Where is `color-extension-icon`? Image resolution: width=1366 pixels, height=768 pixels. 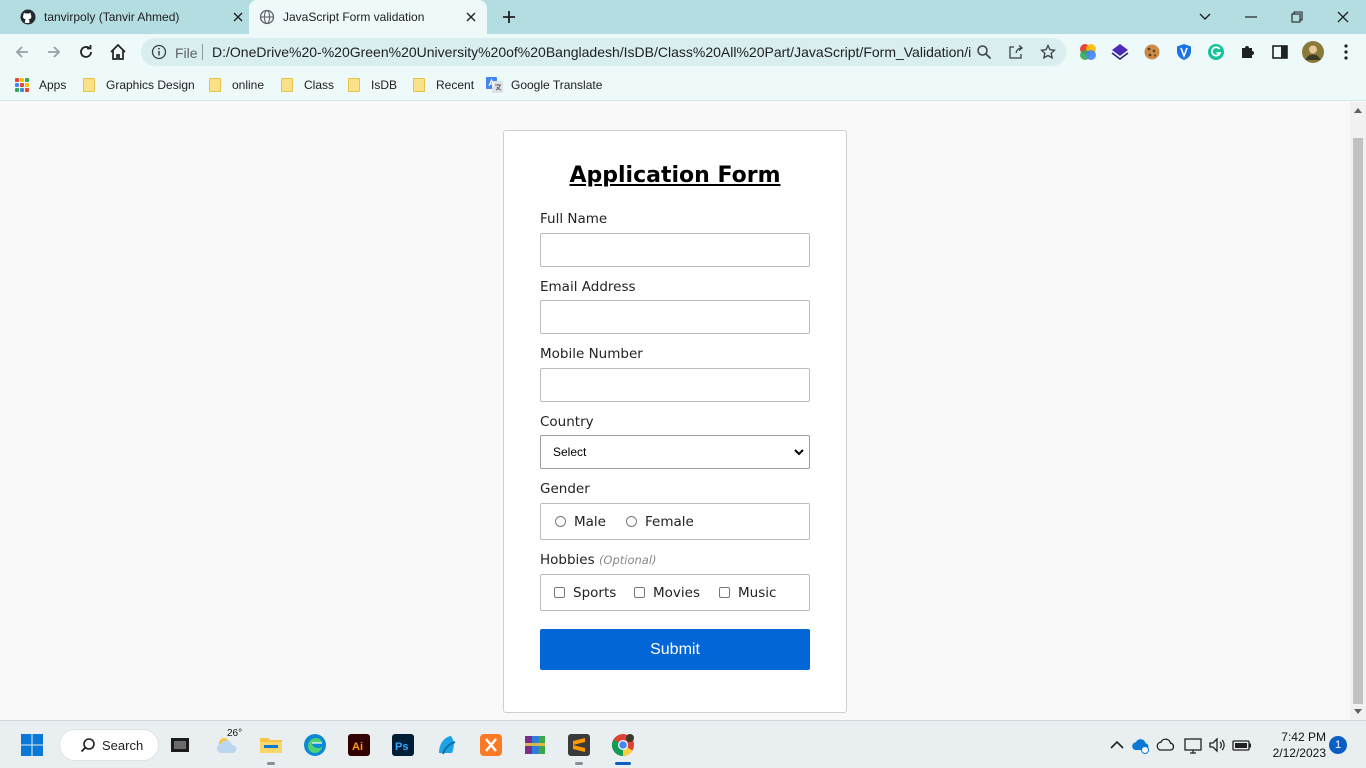
color-extension-icon is located at coordinates (1088, 52).